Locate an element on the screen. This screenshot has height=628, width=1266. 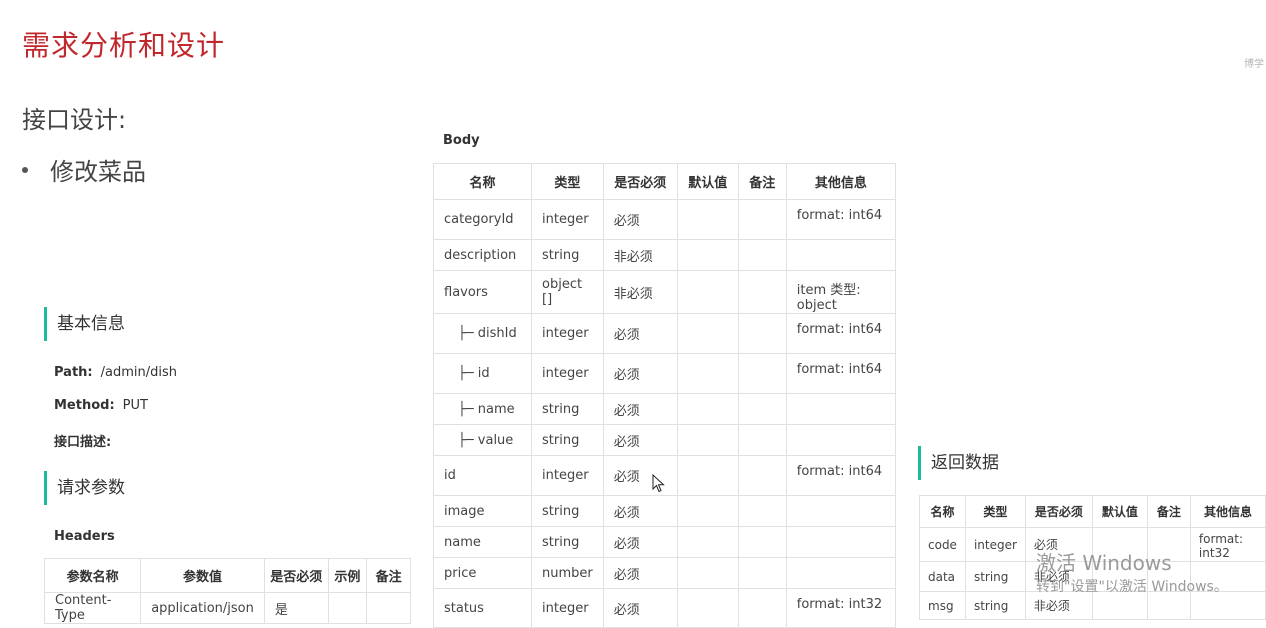
path-row: Path: /admin/dish is located at coordinates (115, 372).